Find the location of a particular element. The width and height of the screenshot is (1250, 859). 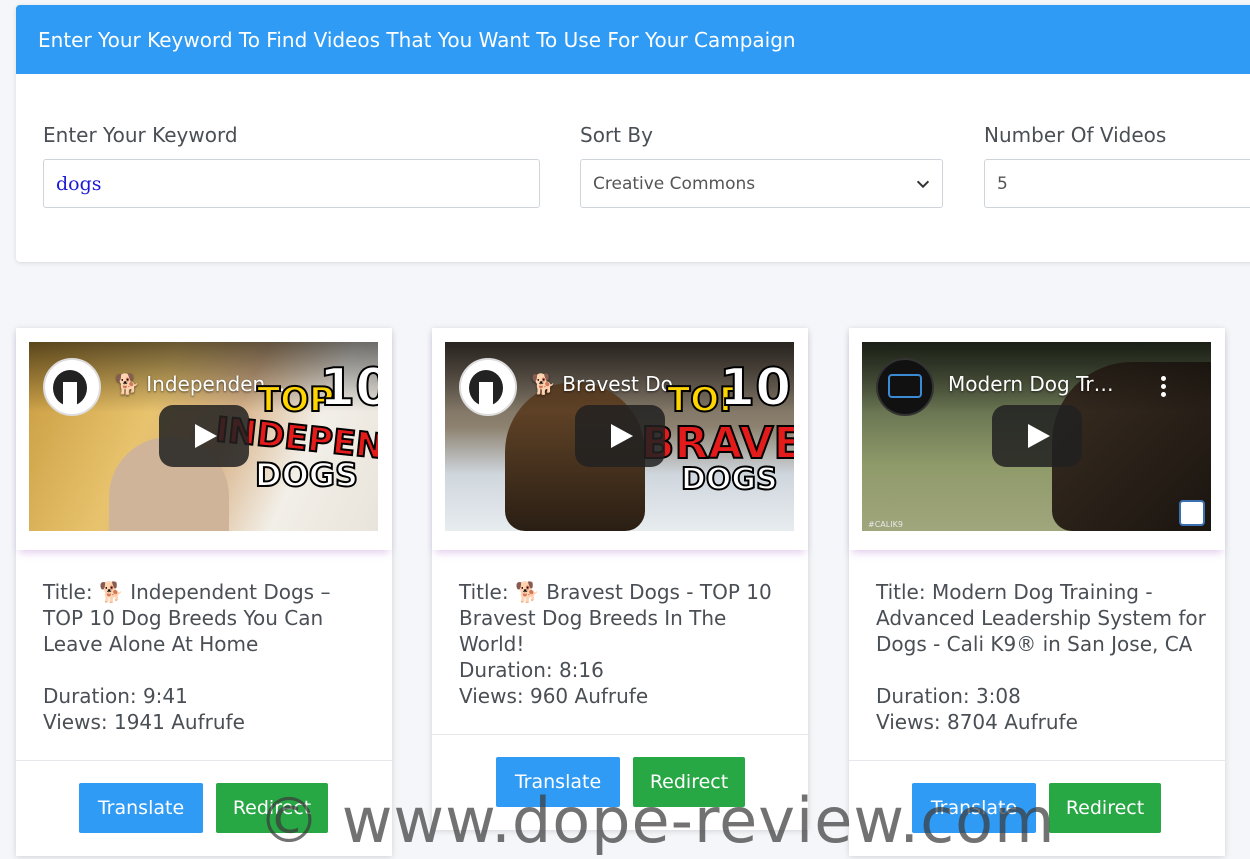

video-player: 🐕 Bravest Do… TOP 10 BRAVEST DOGS is located at coordinates (619, 436).